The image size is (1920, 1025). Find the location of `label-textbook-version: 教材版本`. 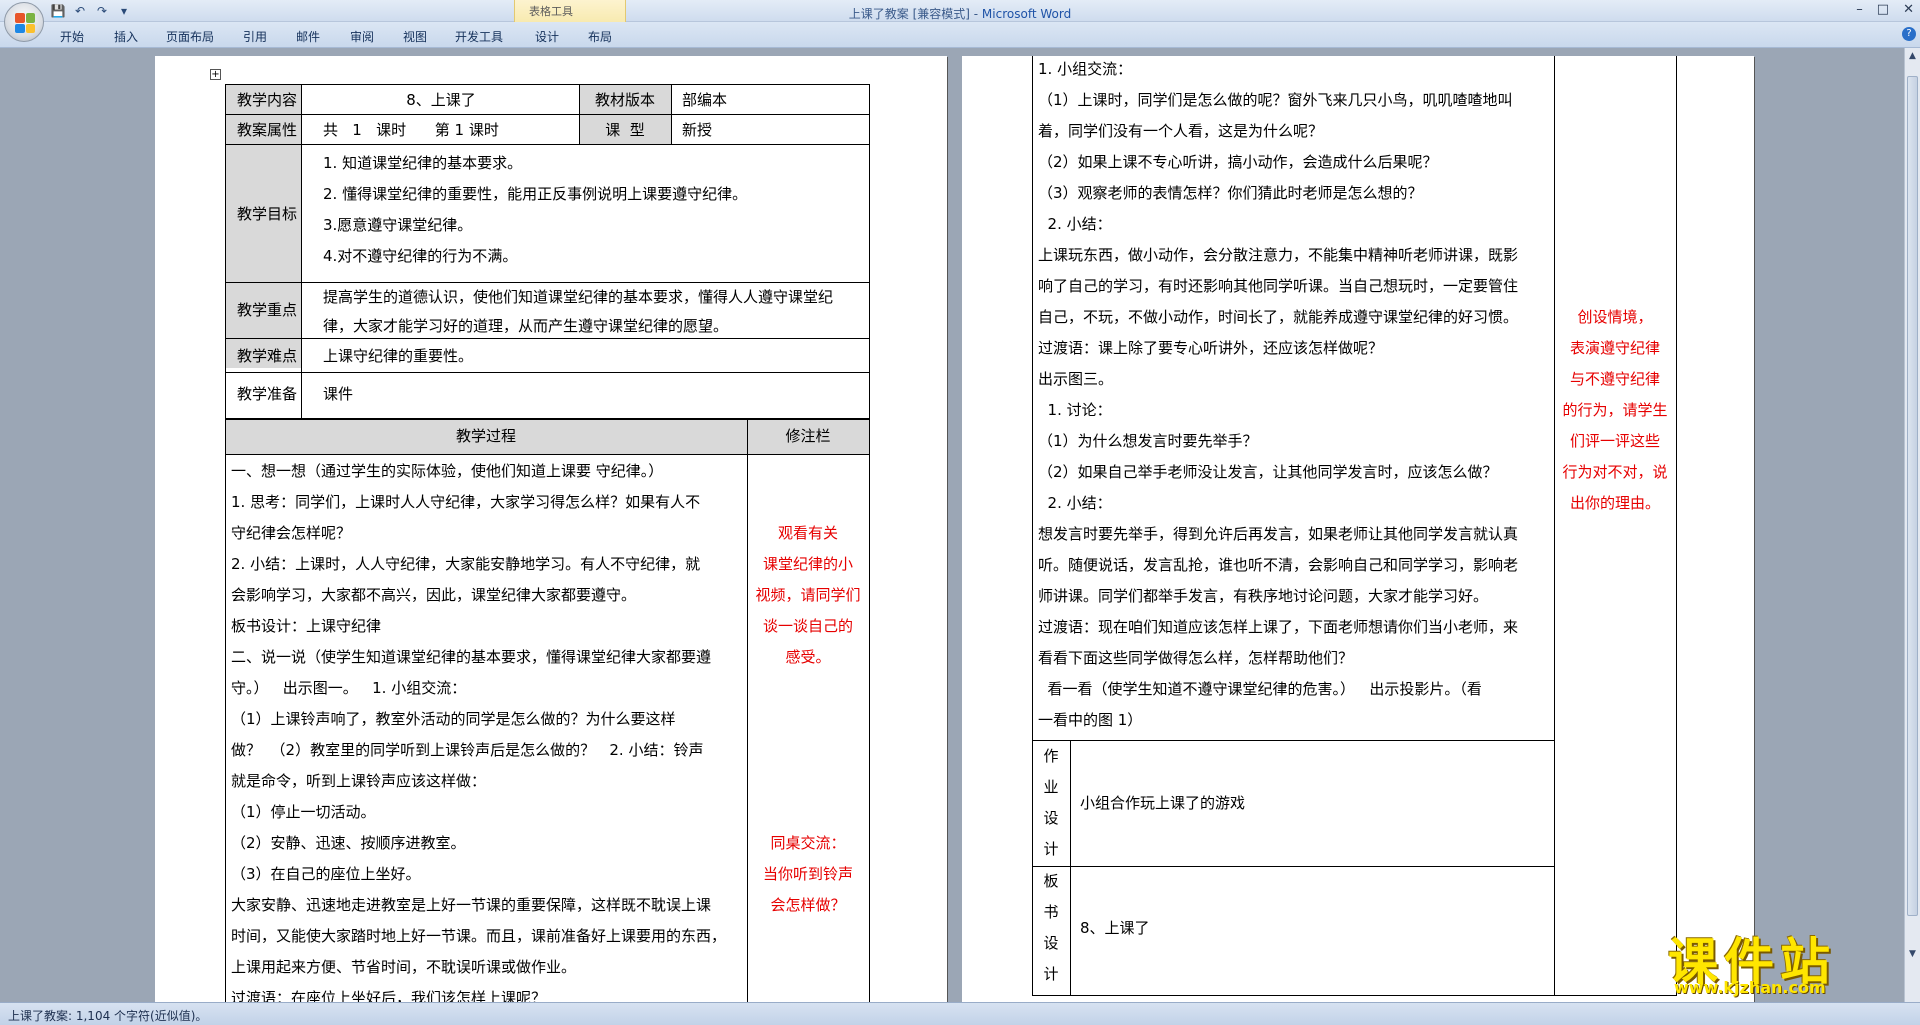

label-textbook-version: 教材版本 is located at coordinates (624, 100).